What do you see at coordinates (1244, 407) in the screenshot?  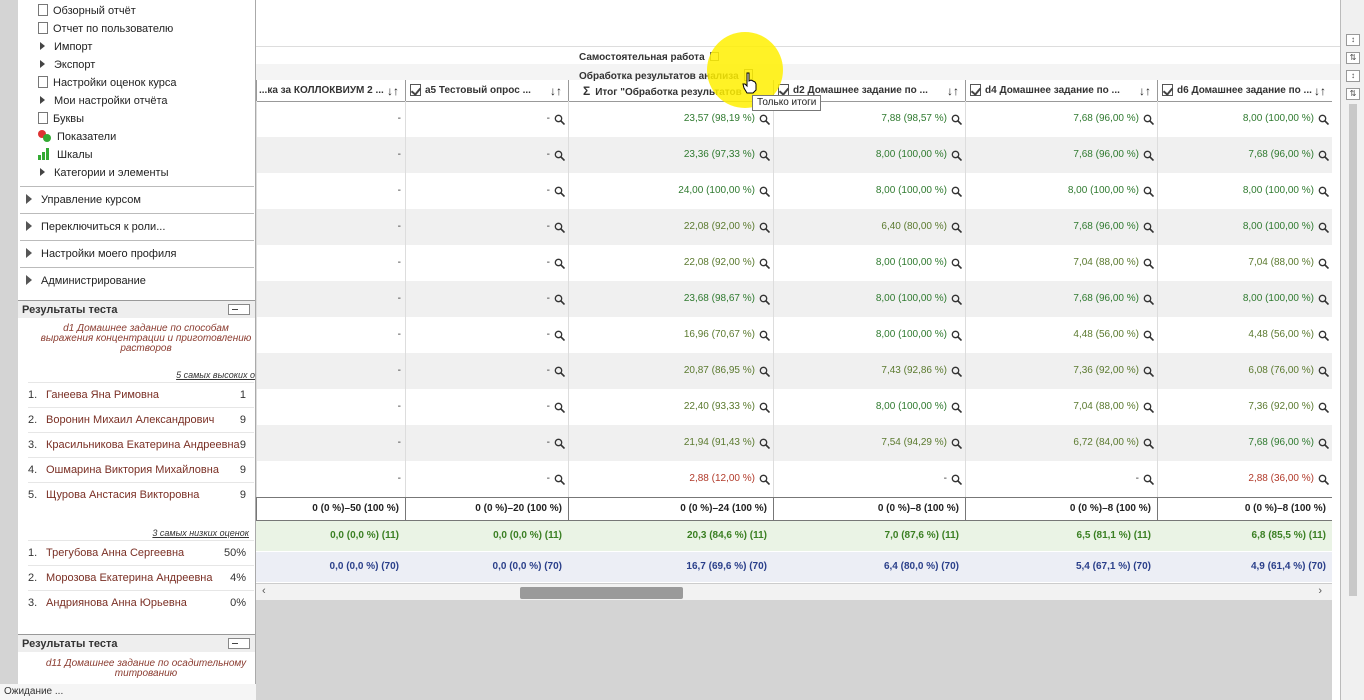 I see `grade-cell: 7,36 (92,00 %)` at bounding box center [1244, 407].